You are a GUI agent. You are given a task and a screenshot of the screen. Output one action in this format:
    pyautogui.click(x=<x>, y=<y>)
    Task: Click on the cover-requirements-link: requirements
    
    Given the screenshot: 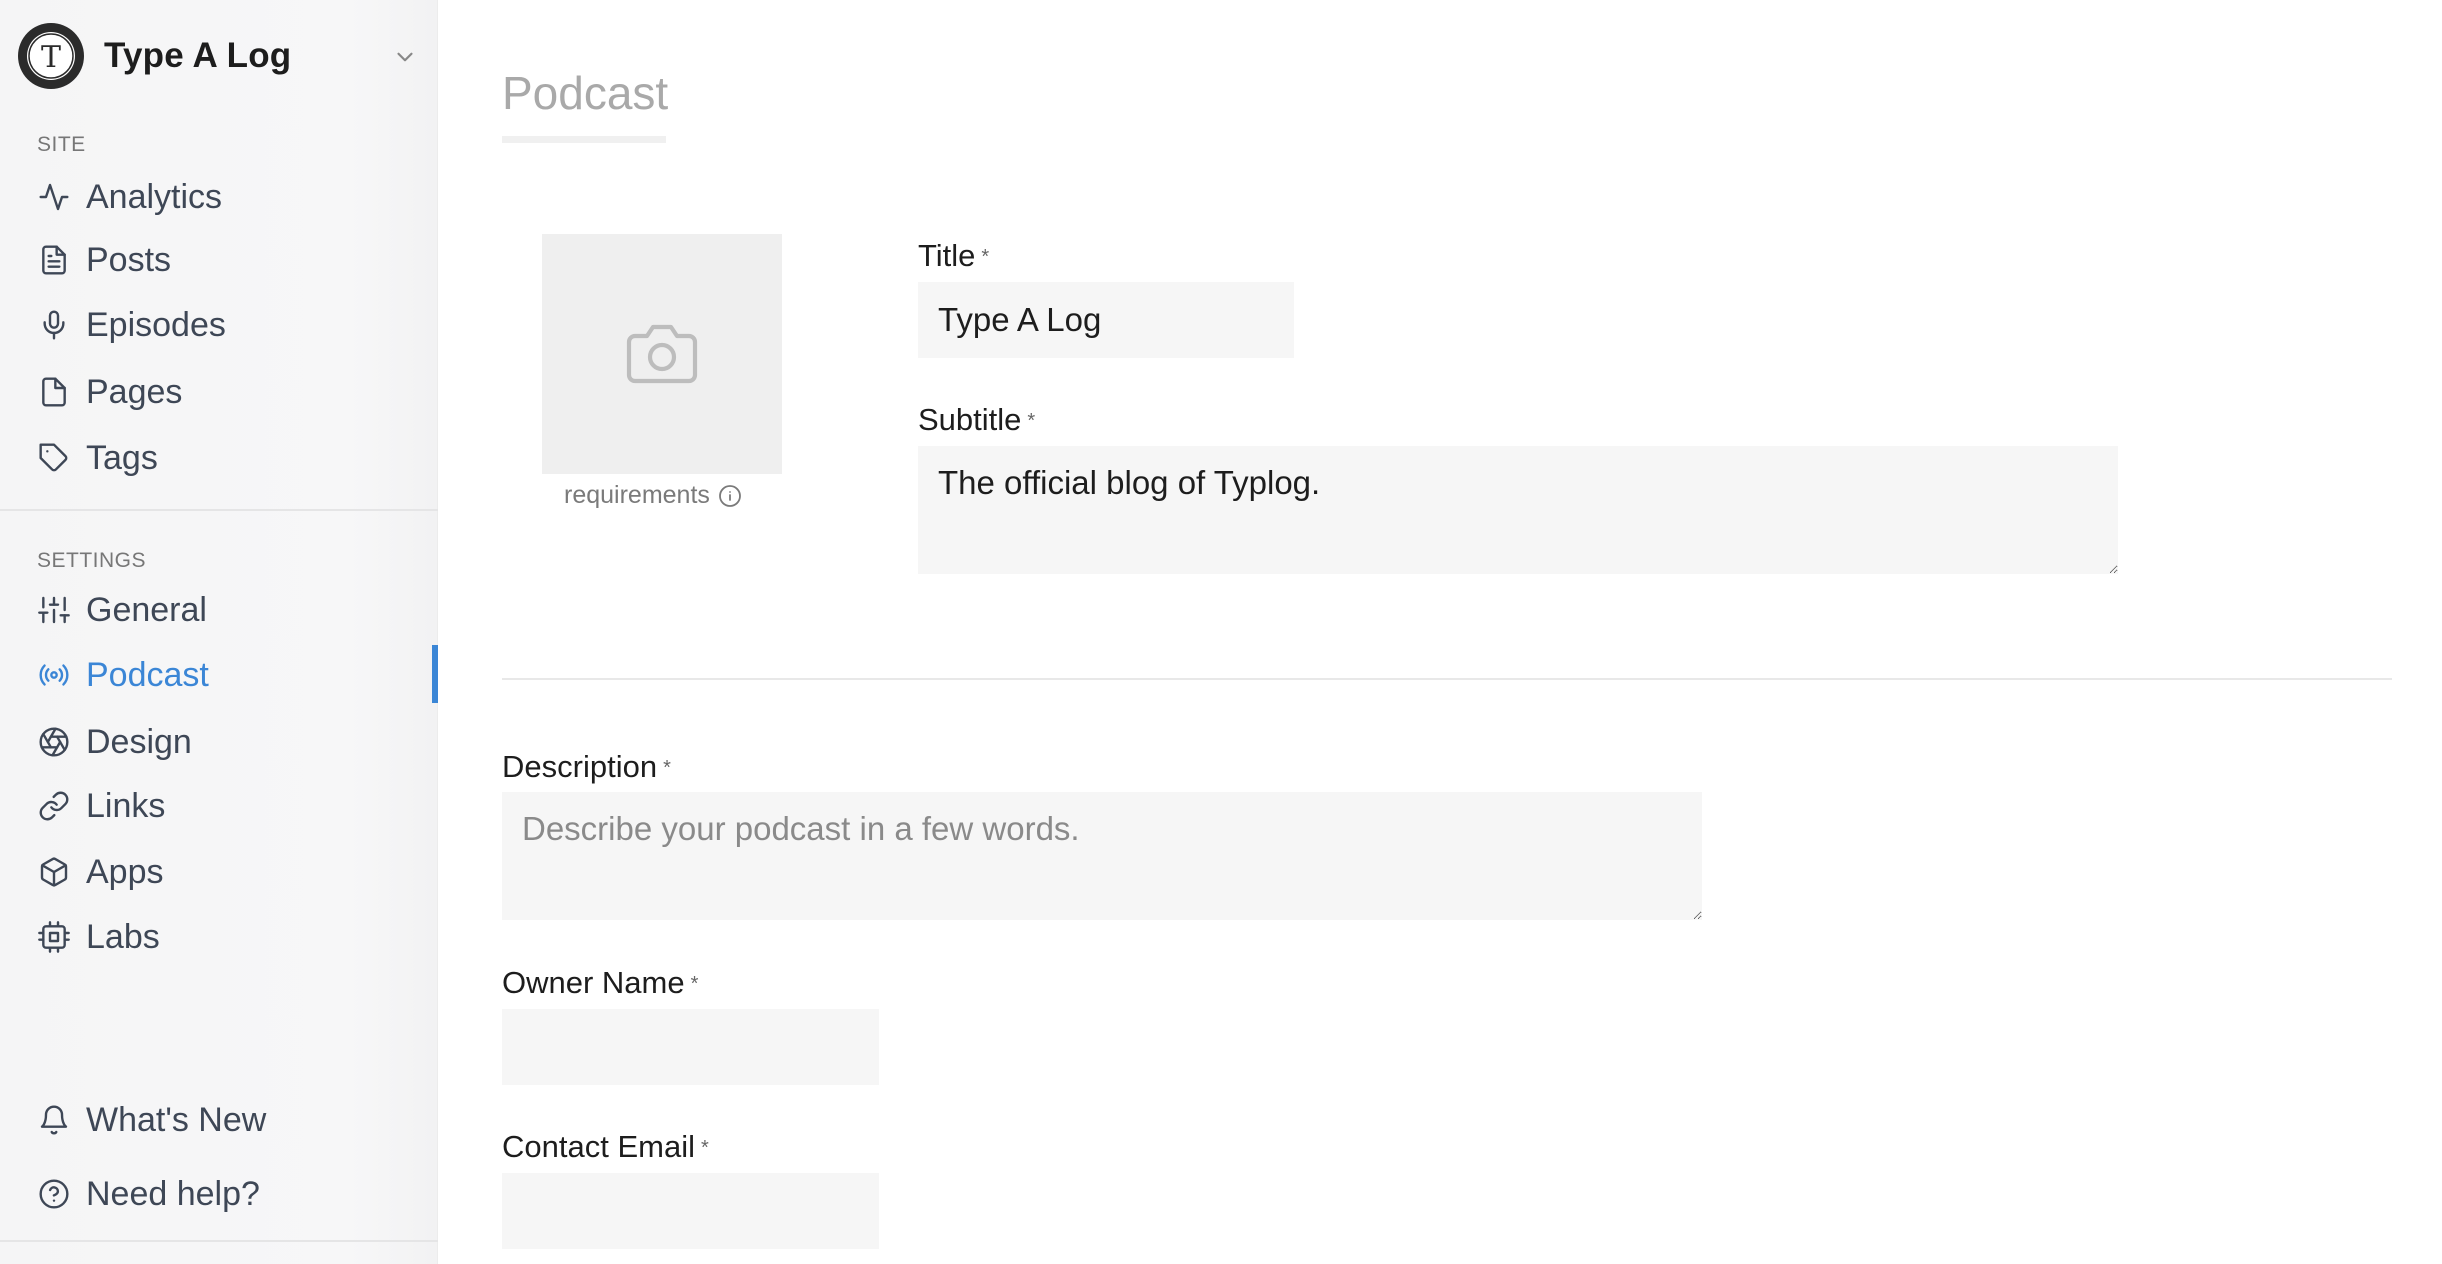 What is the action you would take?
    pyautogui.click(x=653, y=495)
    